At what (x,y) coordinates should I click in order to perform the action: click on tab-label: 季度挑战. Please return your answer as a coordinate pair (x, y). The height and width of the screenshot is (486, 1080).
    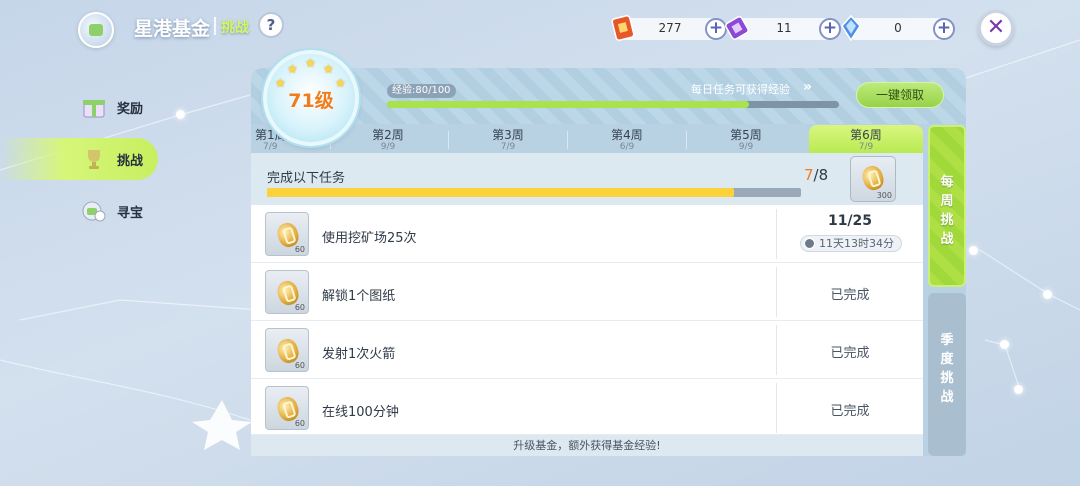
    Looking at the image, I should click on (947, 369).